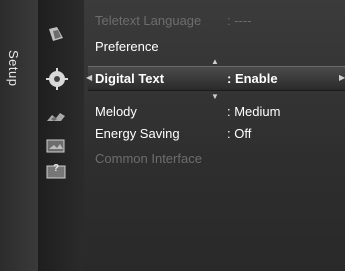  What do you see at coordinates (19, 135) in the screenshot?
I see `setup-strip: Setup` at bounding box center [19, 135].